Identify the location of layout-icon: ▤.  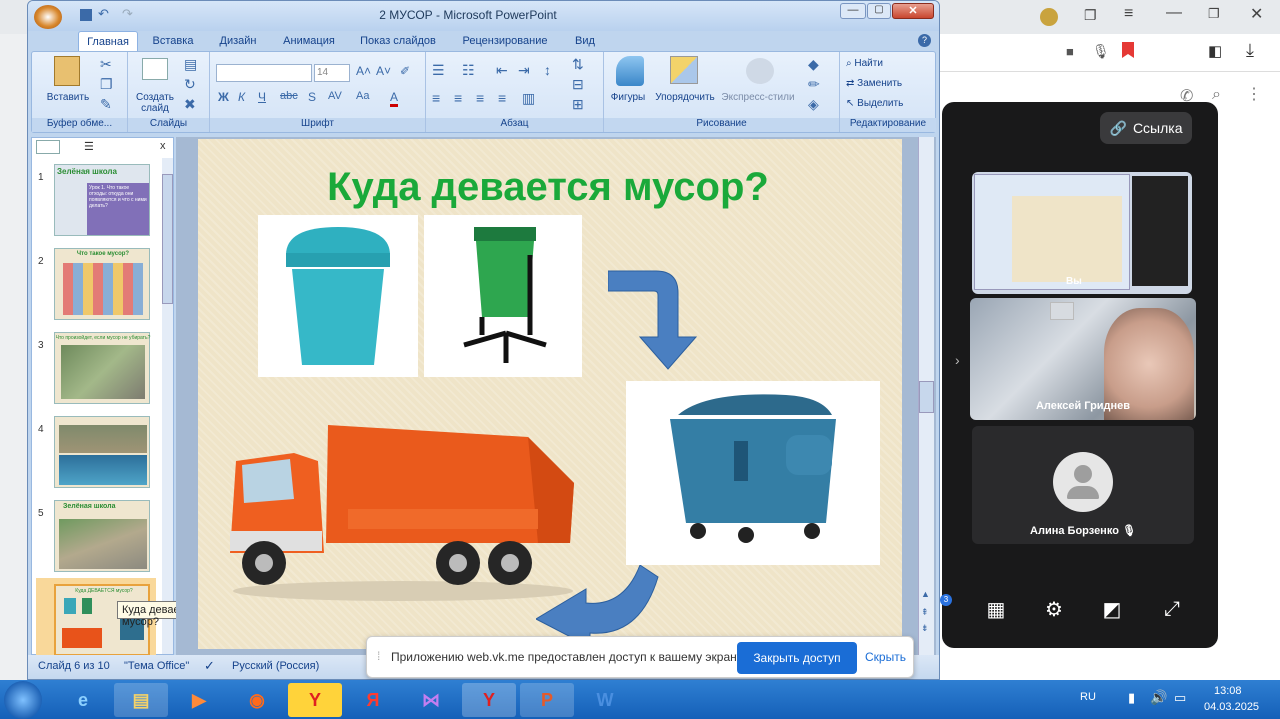
(190, 64).